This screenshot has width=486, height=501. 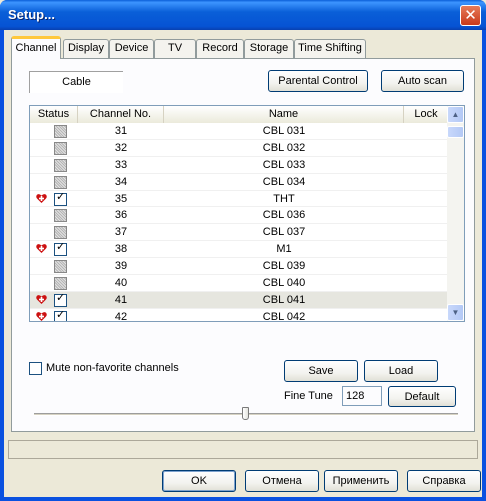 What do you see at coordinates (121, 316) in the screenshot?
I see `channel-number: 42` at bounding box center [121, 316].